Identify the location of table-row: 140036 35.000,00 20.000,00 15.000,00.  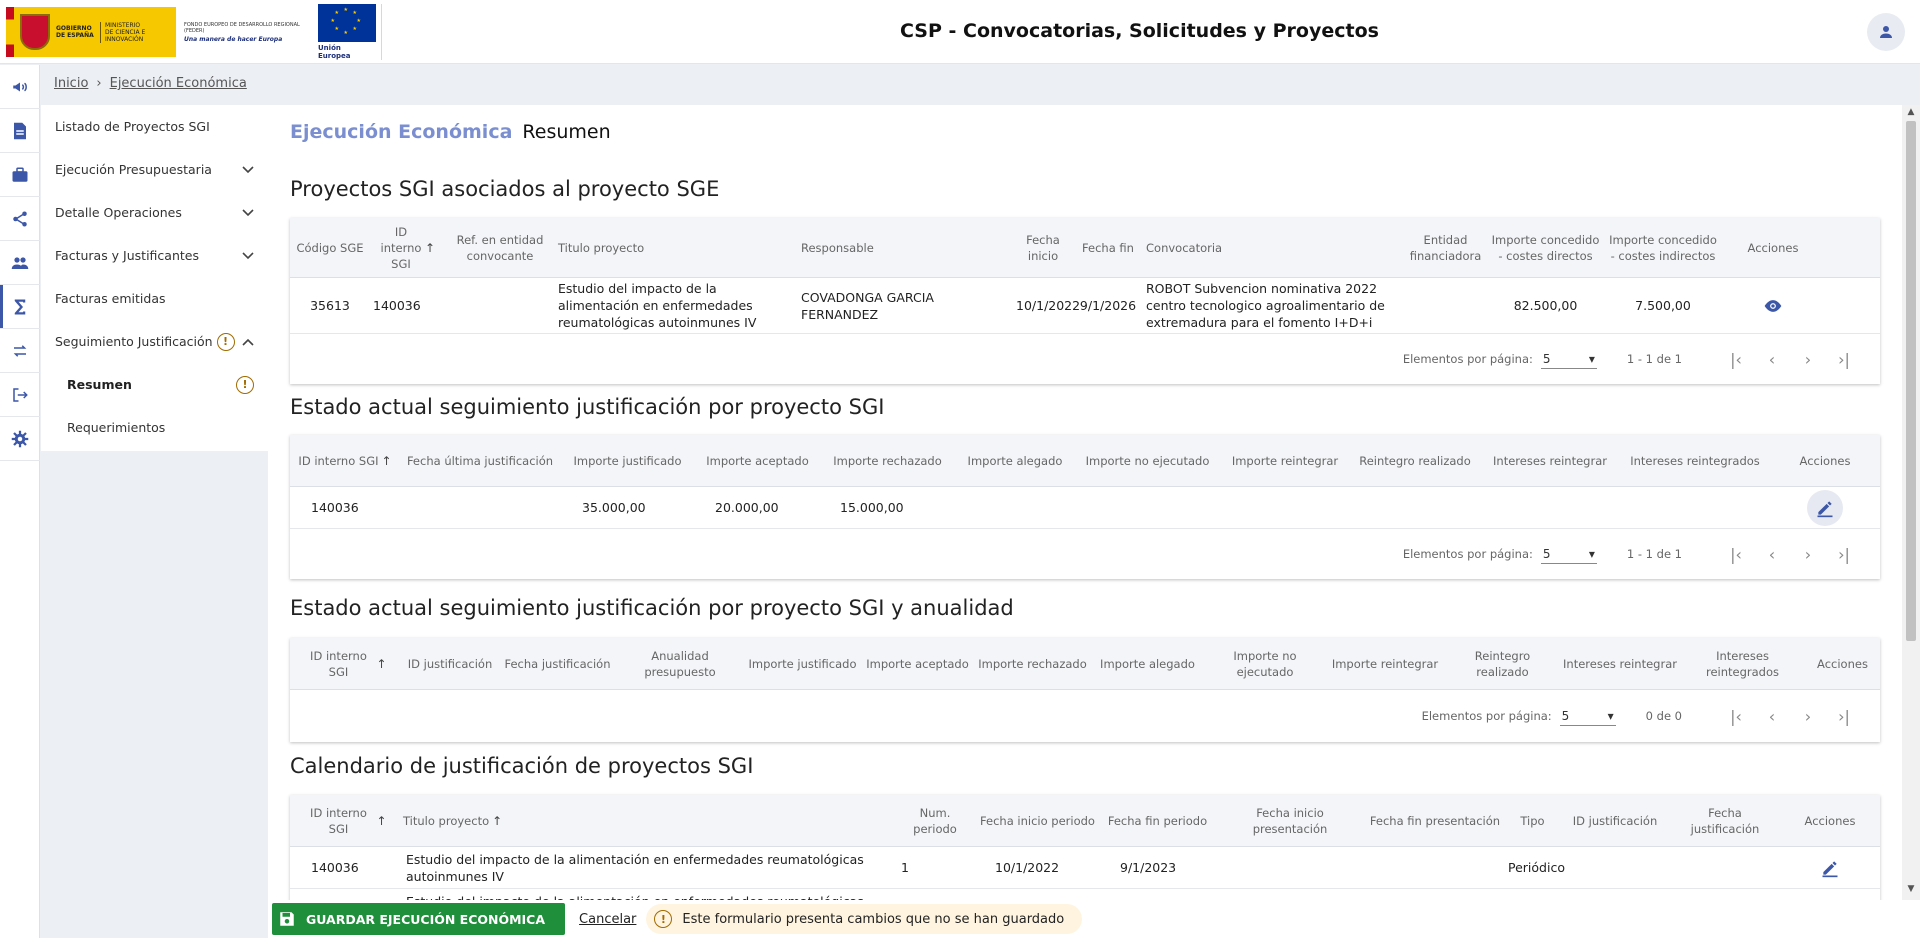
(1085, 508).